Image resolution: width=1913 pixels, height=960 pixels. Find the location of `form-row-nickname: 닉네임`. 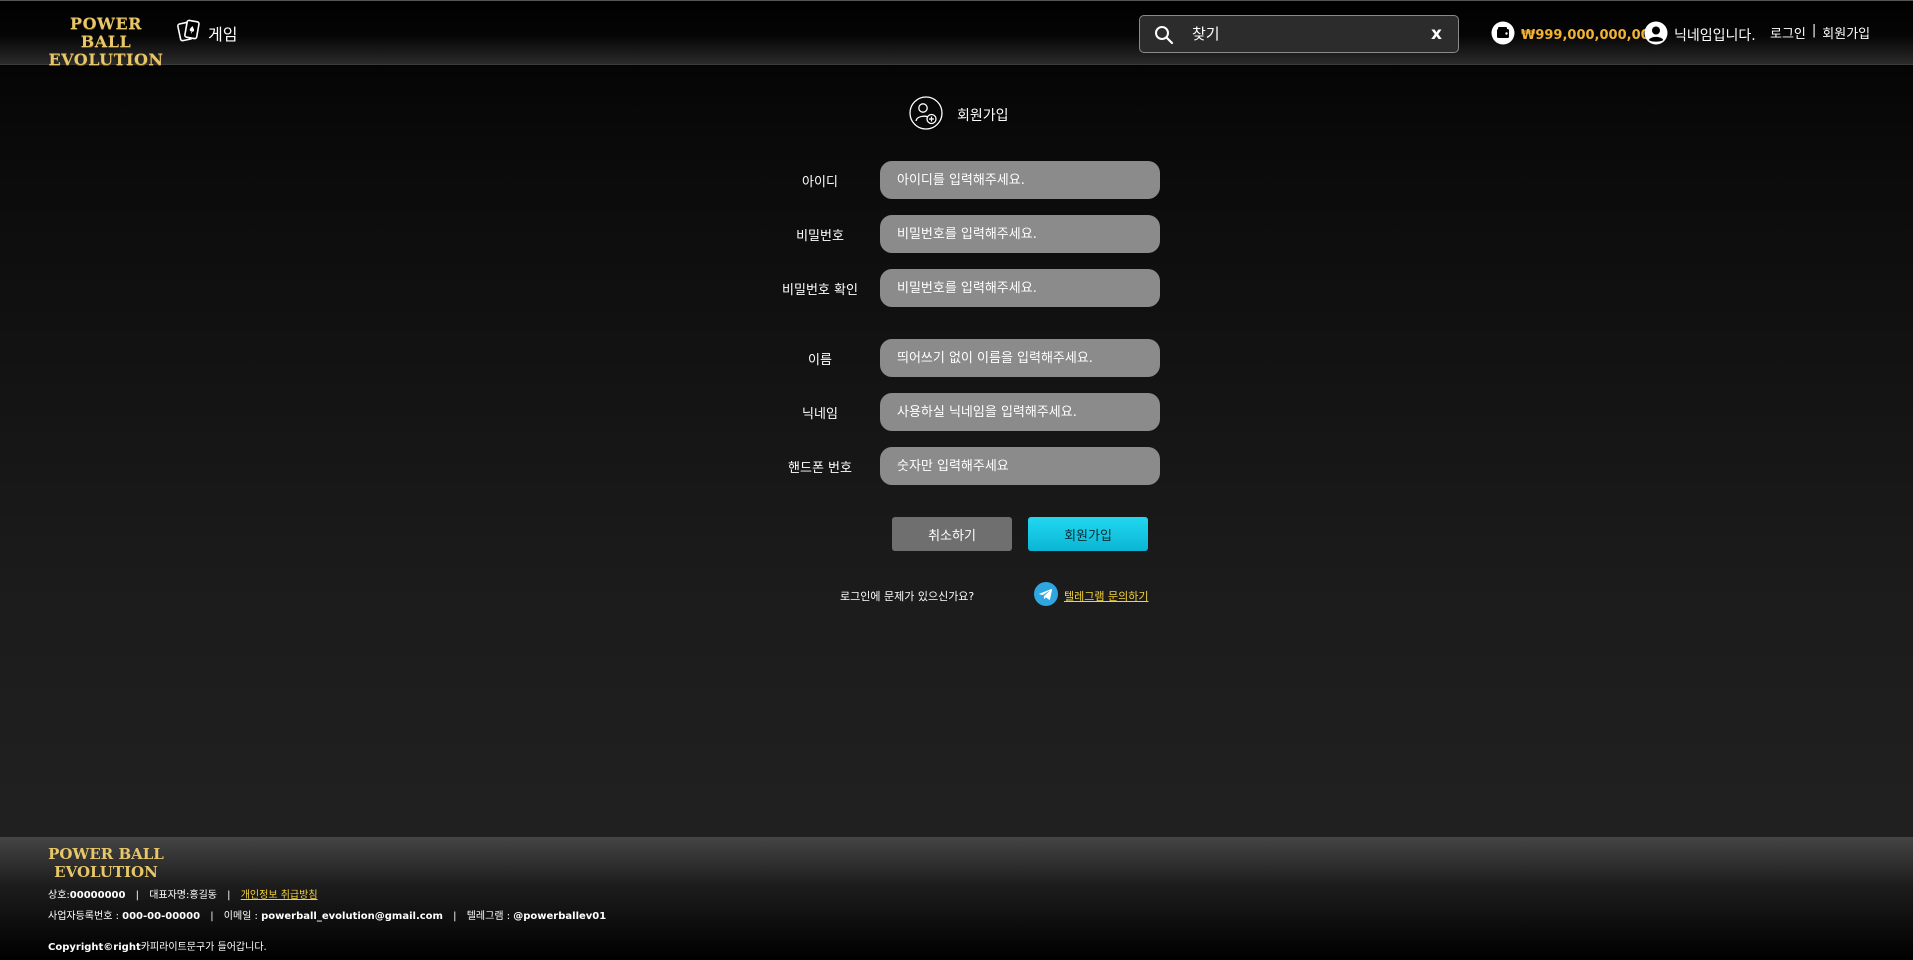

form-row-nickname: 닉네임 is located at coordinates (960, 412).